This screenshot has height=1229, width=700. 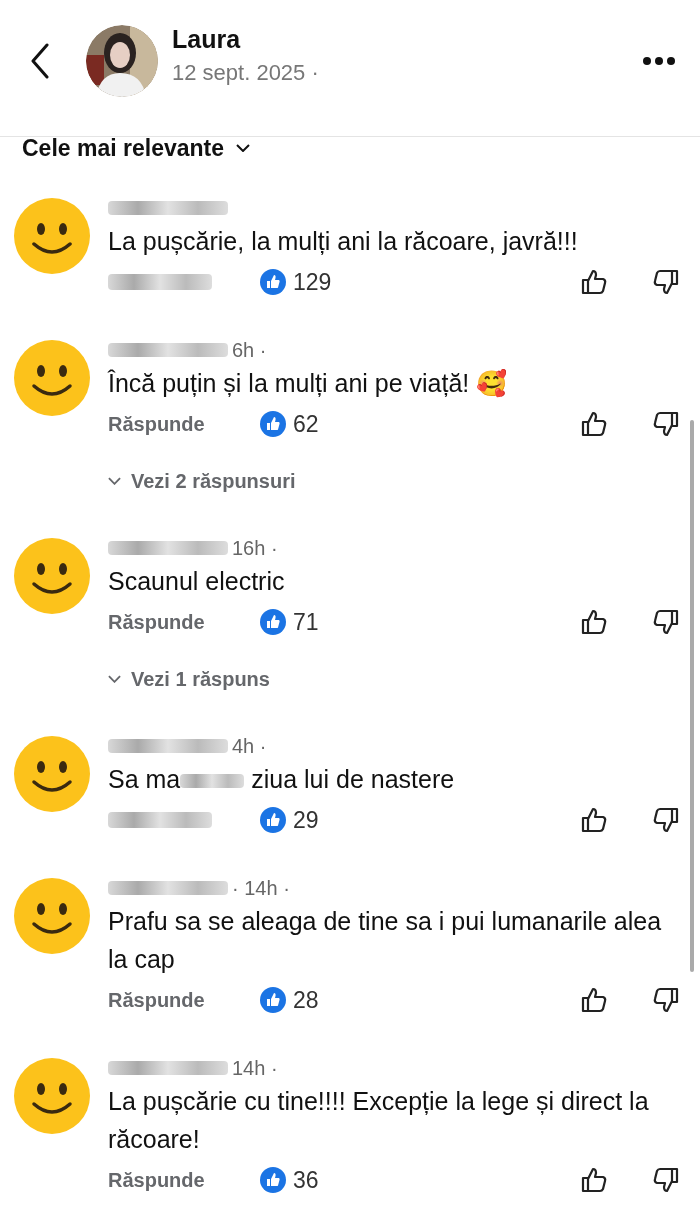 I want to click on like-count: 62, so click(x=306, y=424).